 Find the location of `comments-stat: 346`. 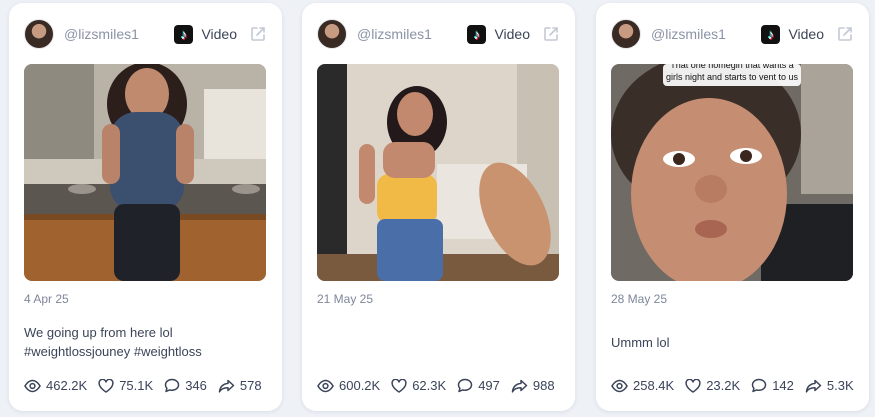

comments-stat: 346 is located at coordinates (185, 385).